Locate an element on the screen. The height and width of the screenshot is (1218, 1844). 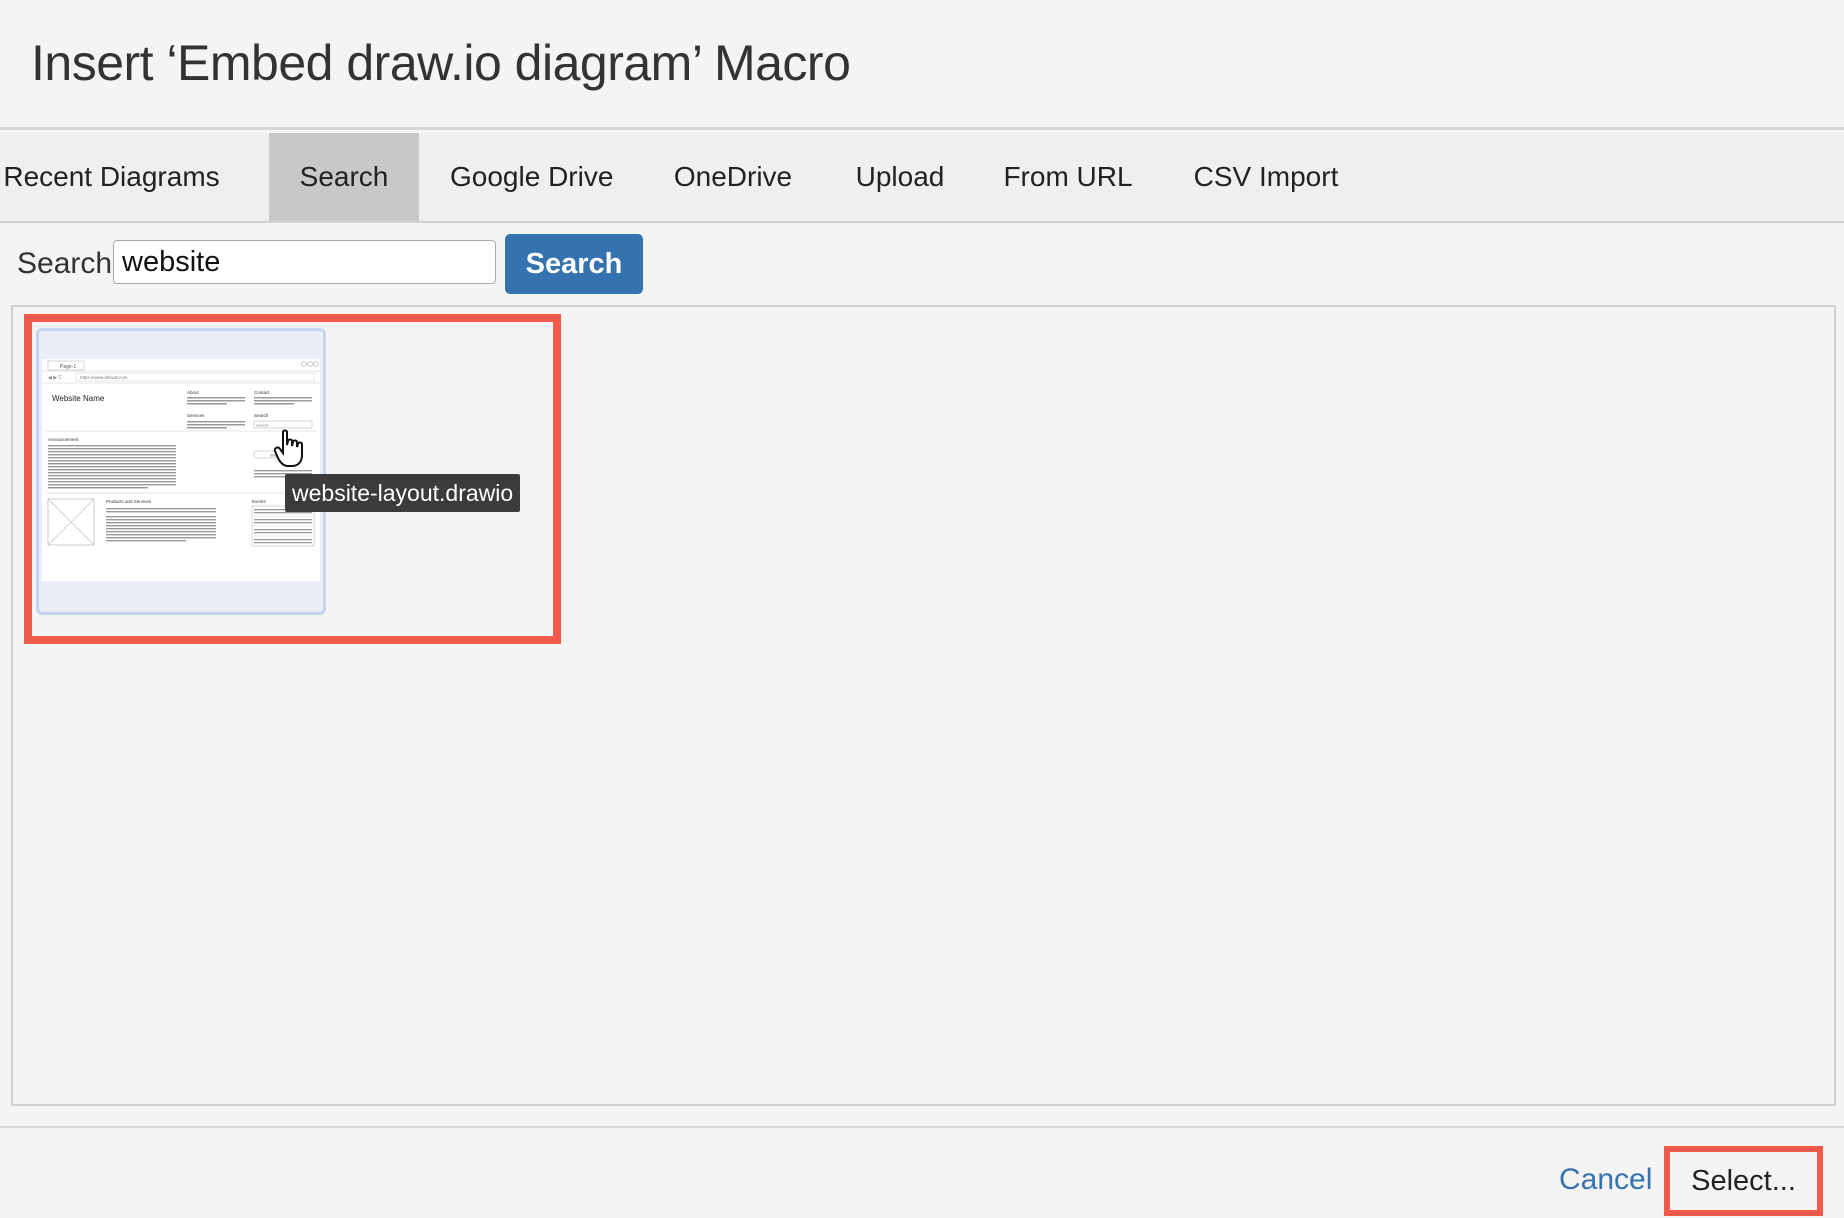
preview-announcement: Announcement is located at coordinates (63, 439).